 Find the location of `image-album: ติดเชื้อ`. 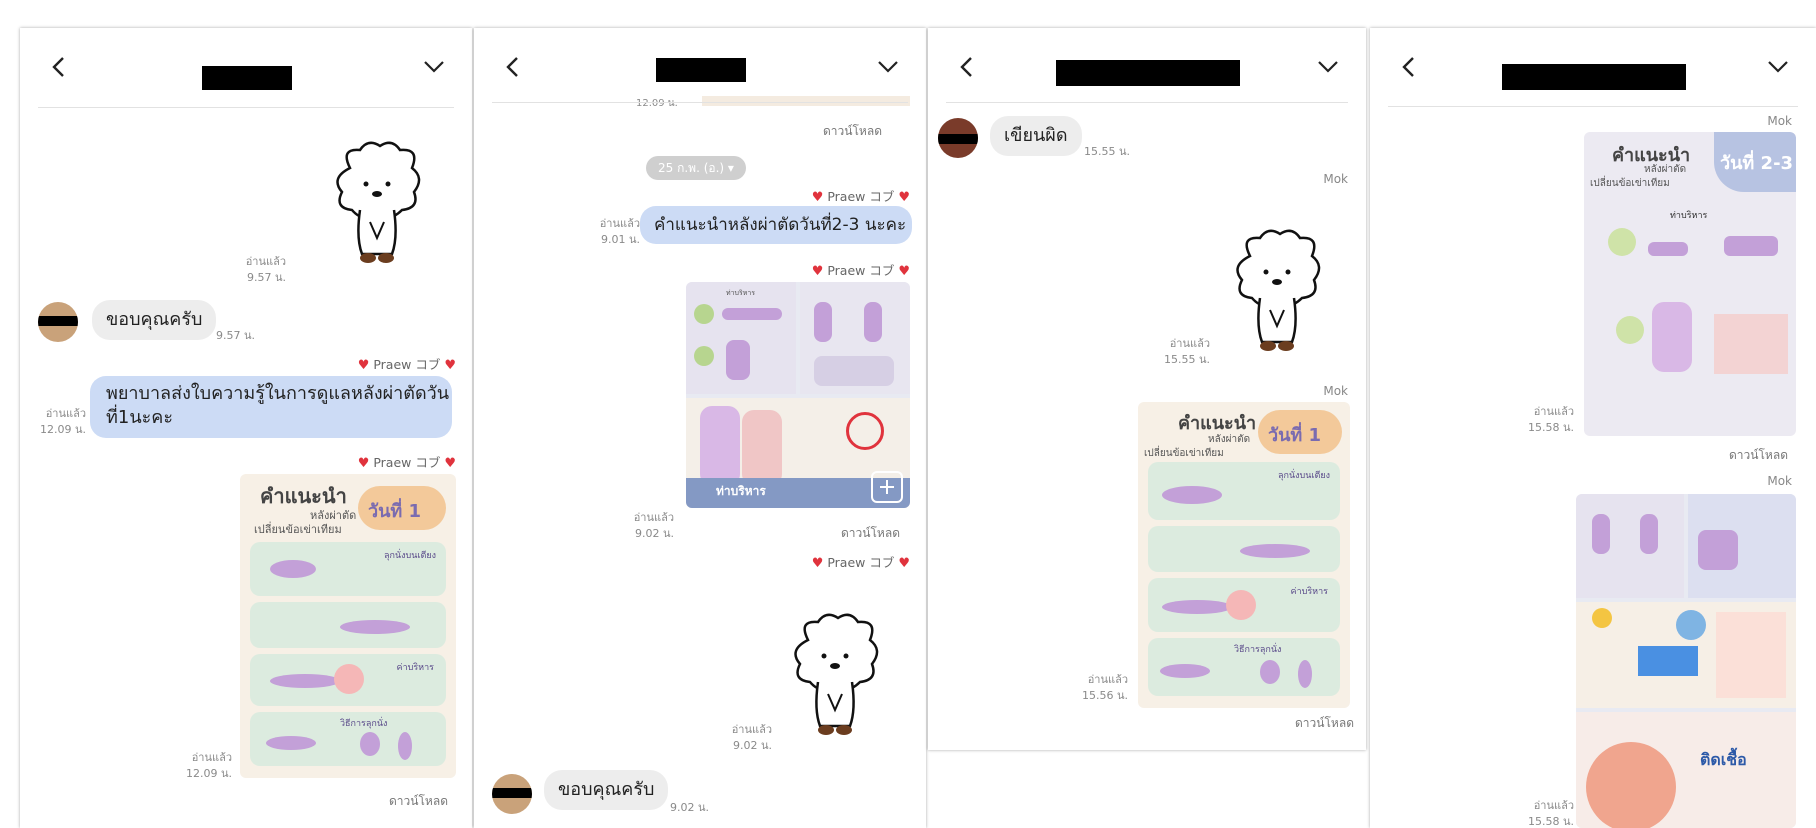

image-album: ติดเชื้อ is located at coordinates (1686, 661).